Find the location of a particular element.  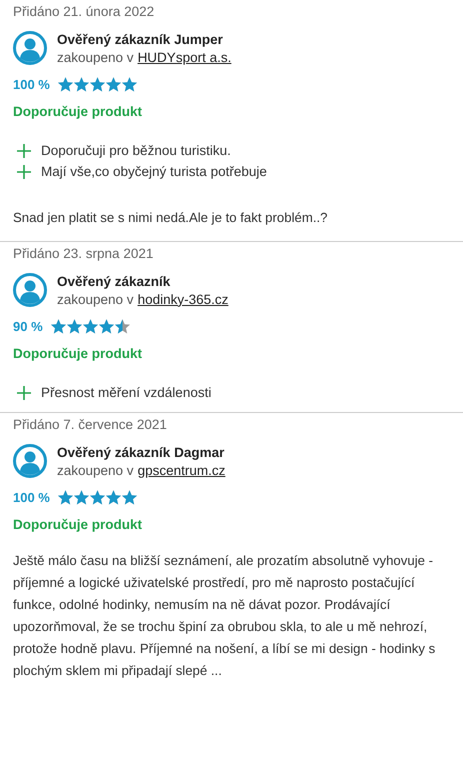

pro-text: Doporučuji pro běžnou turistiku. is located at coordinates (136, 150).